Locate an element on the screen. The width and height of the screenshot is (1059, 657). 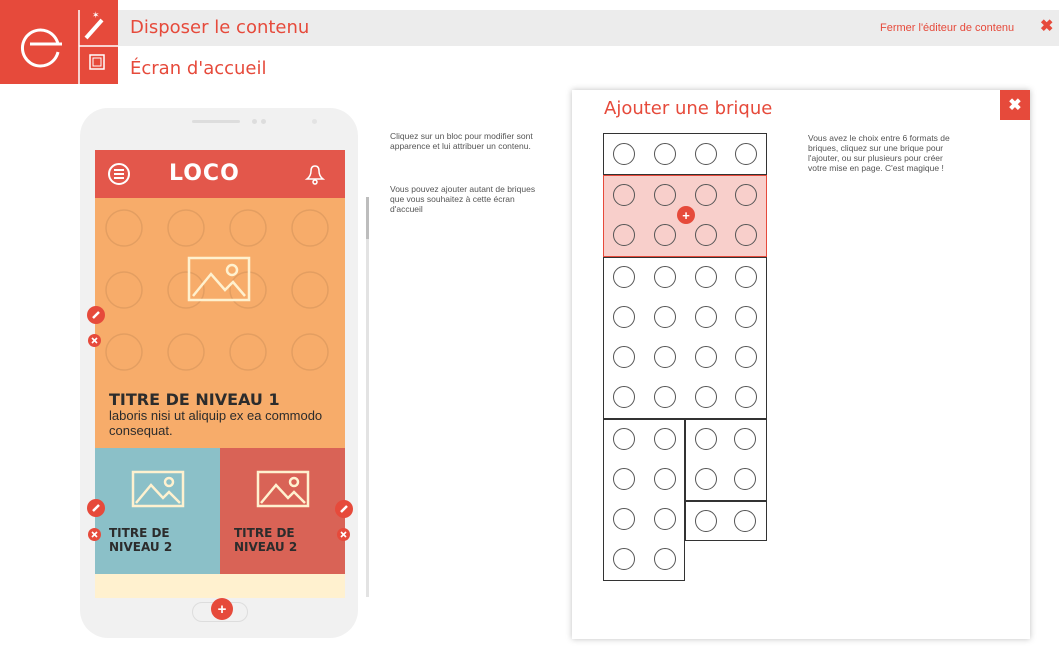
menu-icon is located at coordinates (119, 174).